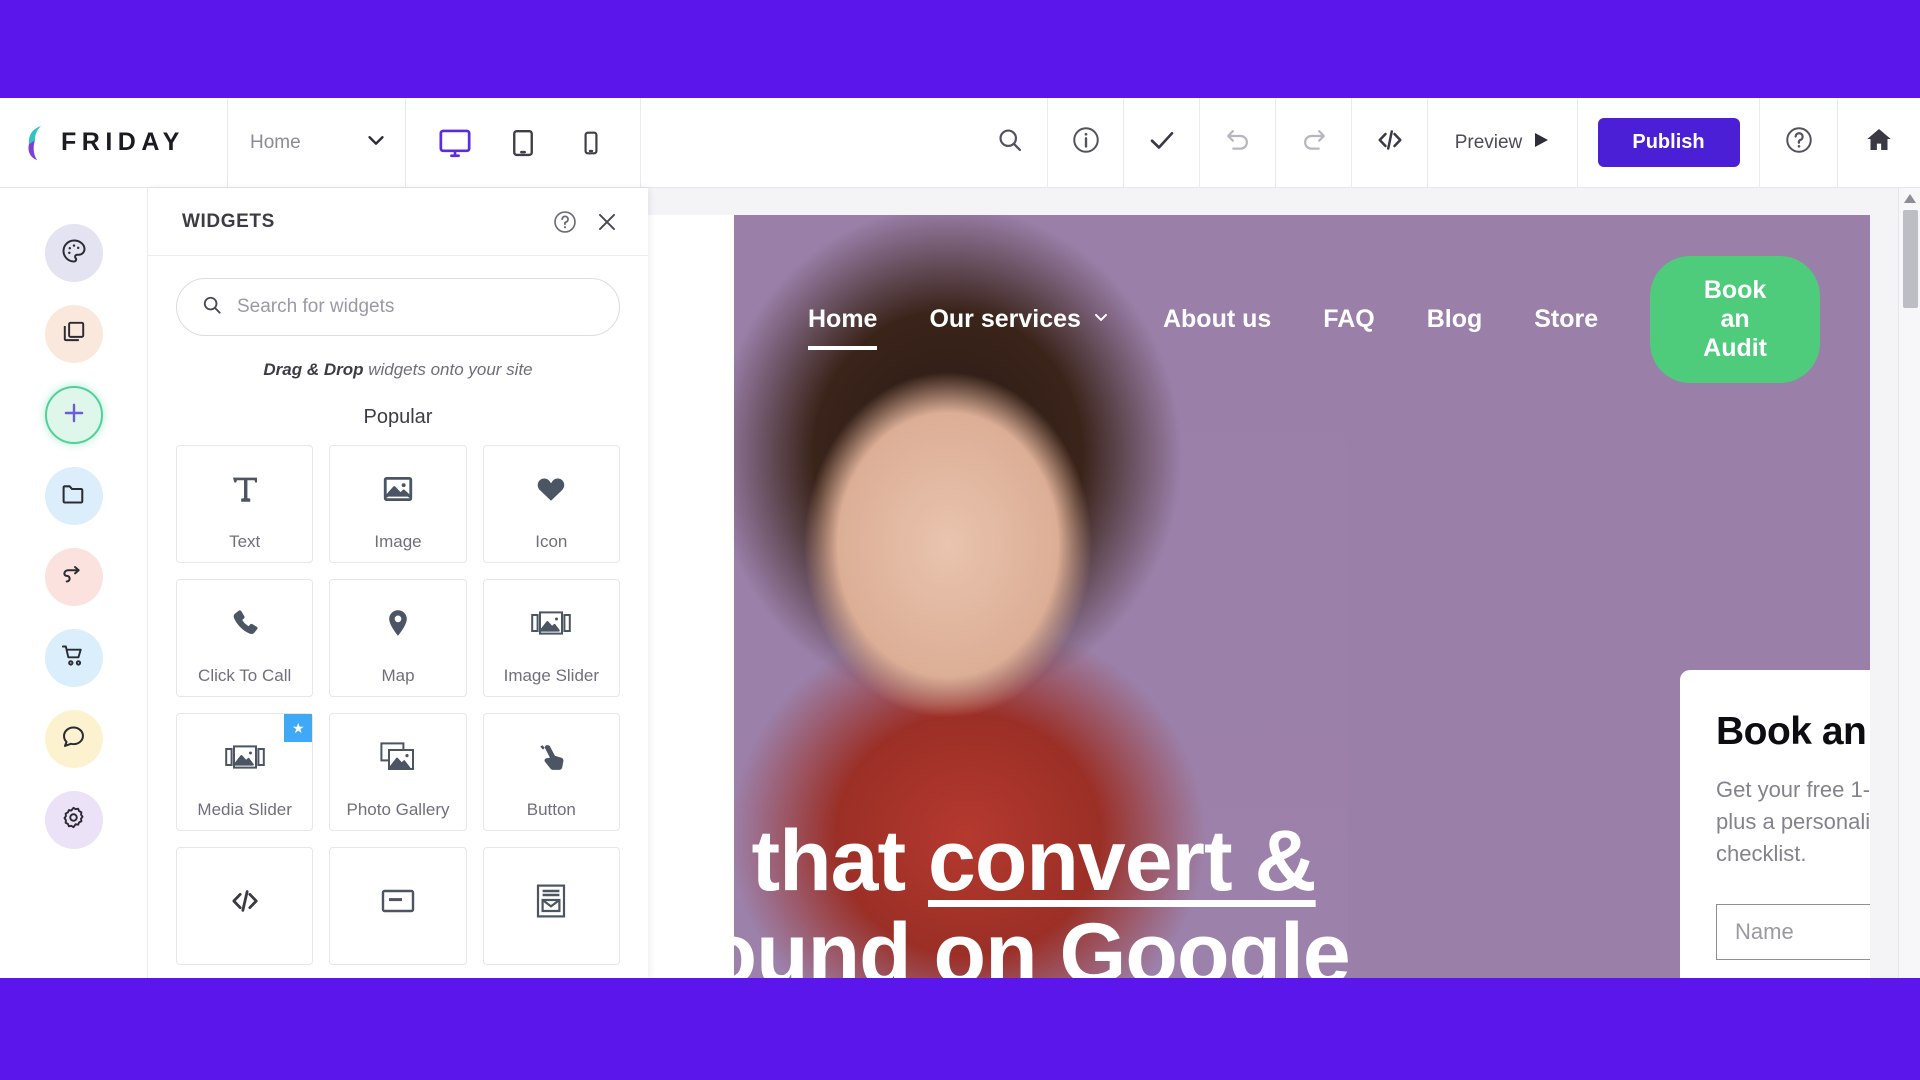 The image size is (1920, 1080). I want to click on nav-label: Store, so click(1566, 318).